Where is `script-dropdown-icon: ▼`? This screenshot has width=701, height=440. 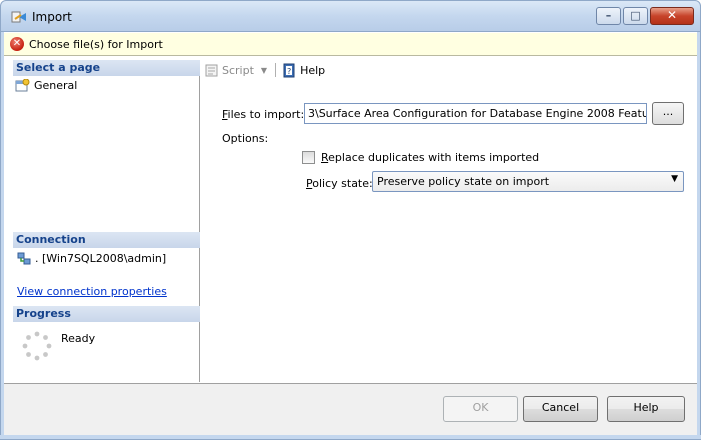
script-dropdown-icon: ▼ is located at coordinates (264, 70).